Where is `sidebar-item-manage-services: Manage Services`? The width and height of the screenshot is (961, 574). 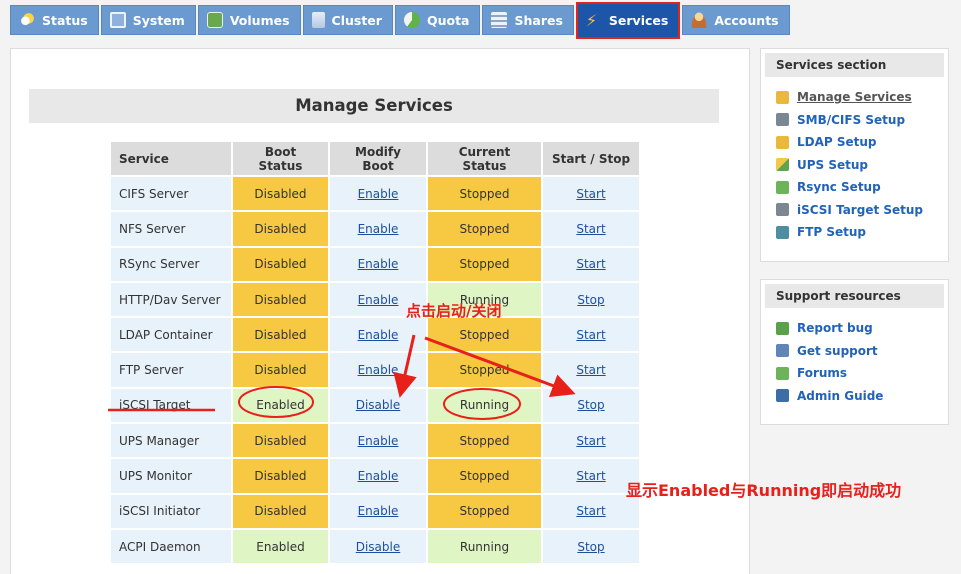
sidebar-item-manage-services: Manage Services is located at coordinates (854, 97).